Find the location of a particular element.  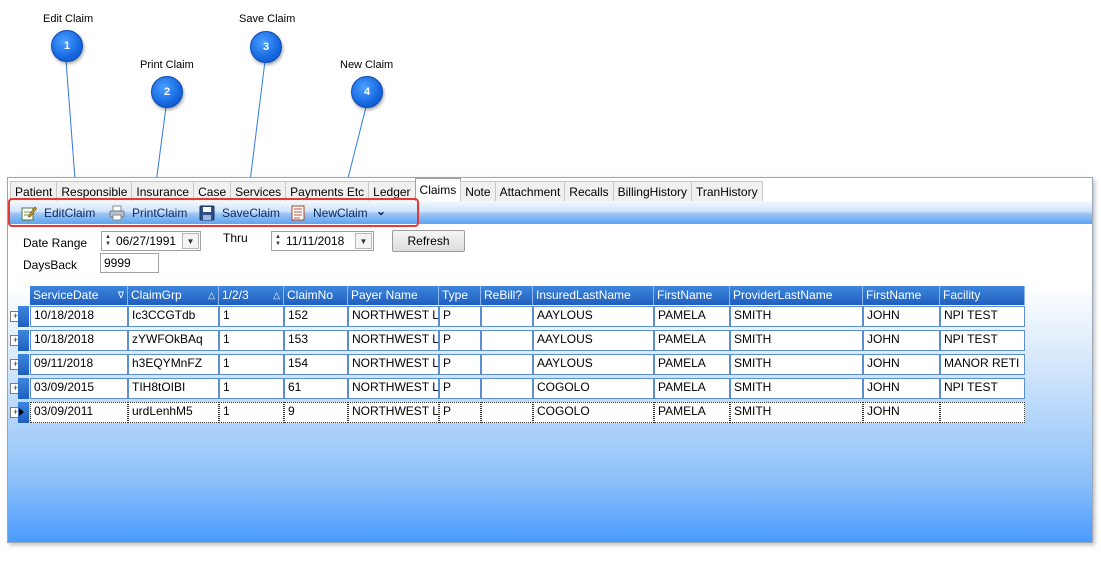

callout-label-new-claim: New Claim is located at coordinates (367, 65).